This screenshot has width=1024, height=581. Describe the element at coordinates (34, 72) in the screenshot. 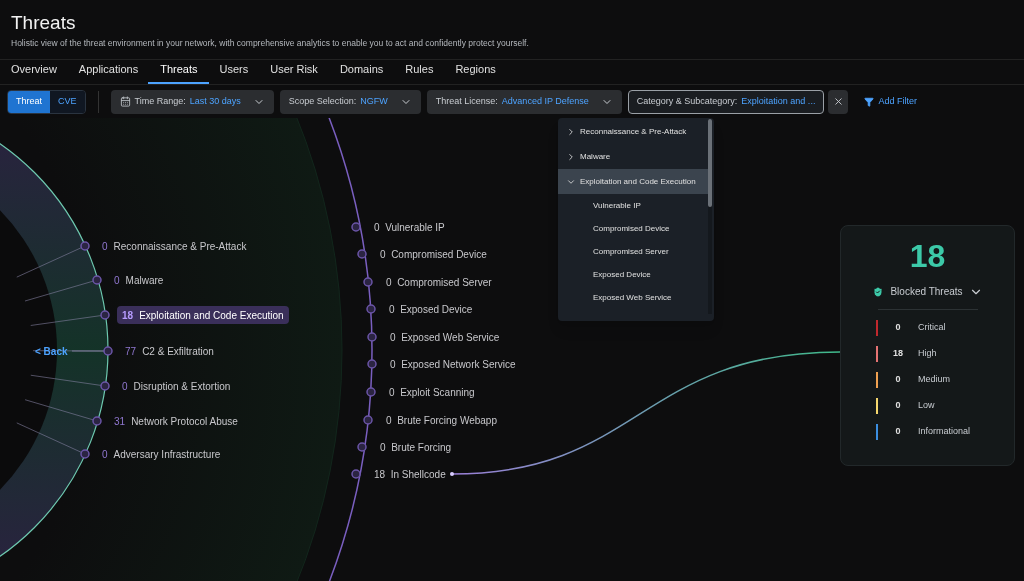

I see `tab: Overview` at that location.